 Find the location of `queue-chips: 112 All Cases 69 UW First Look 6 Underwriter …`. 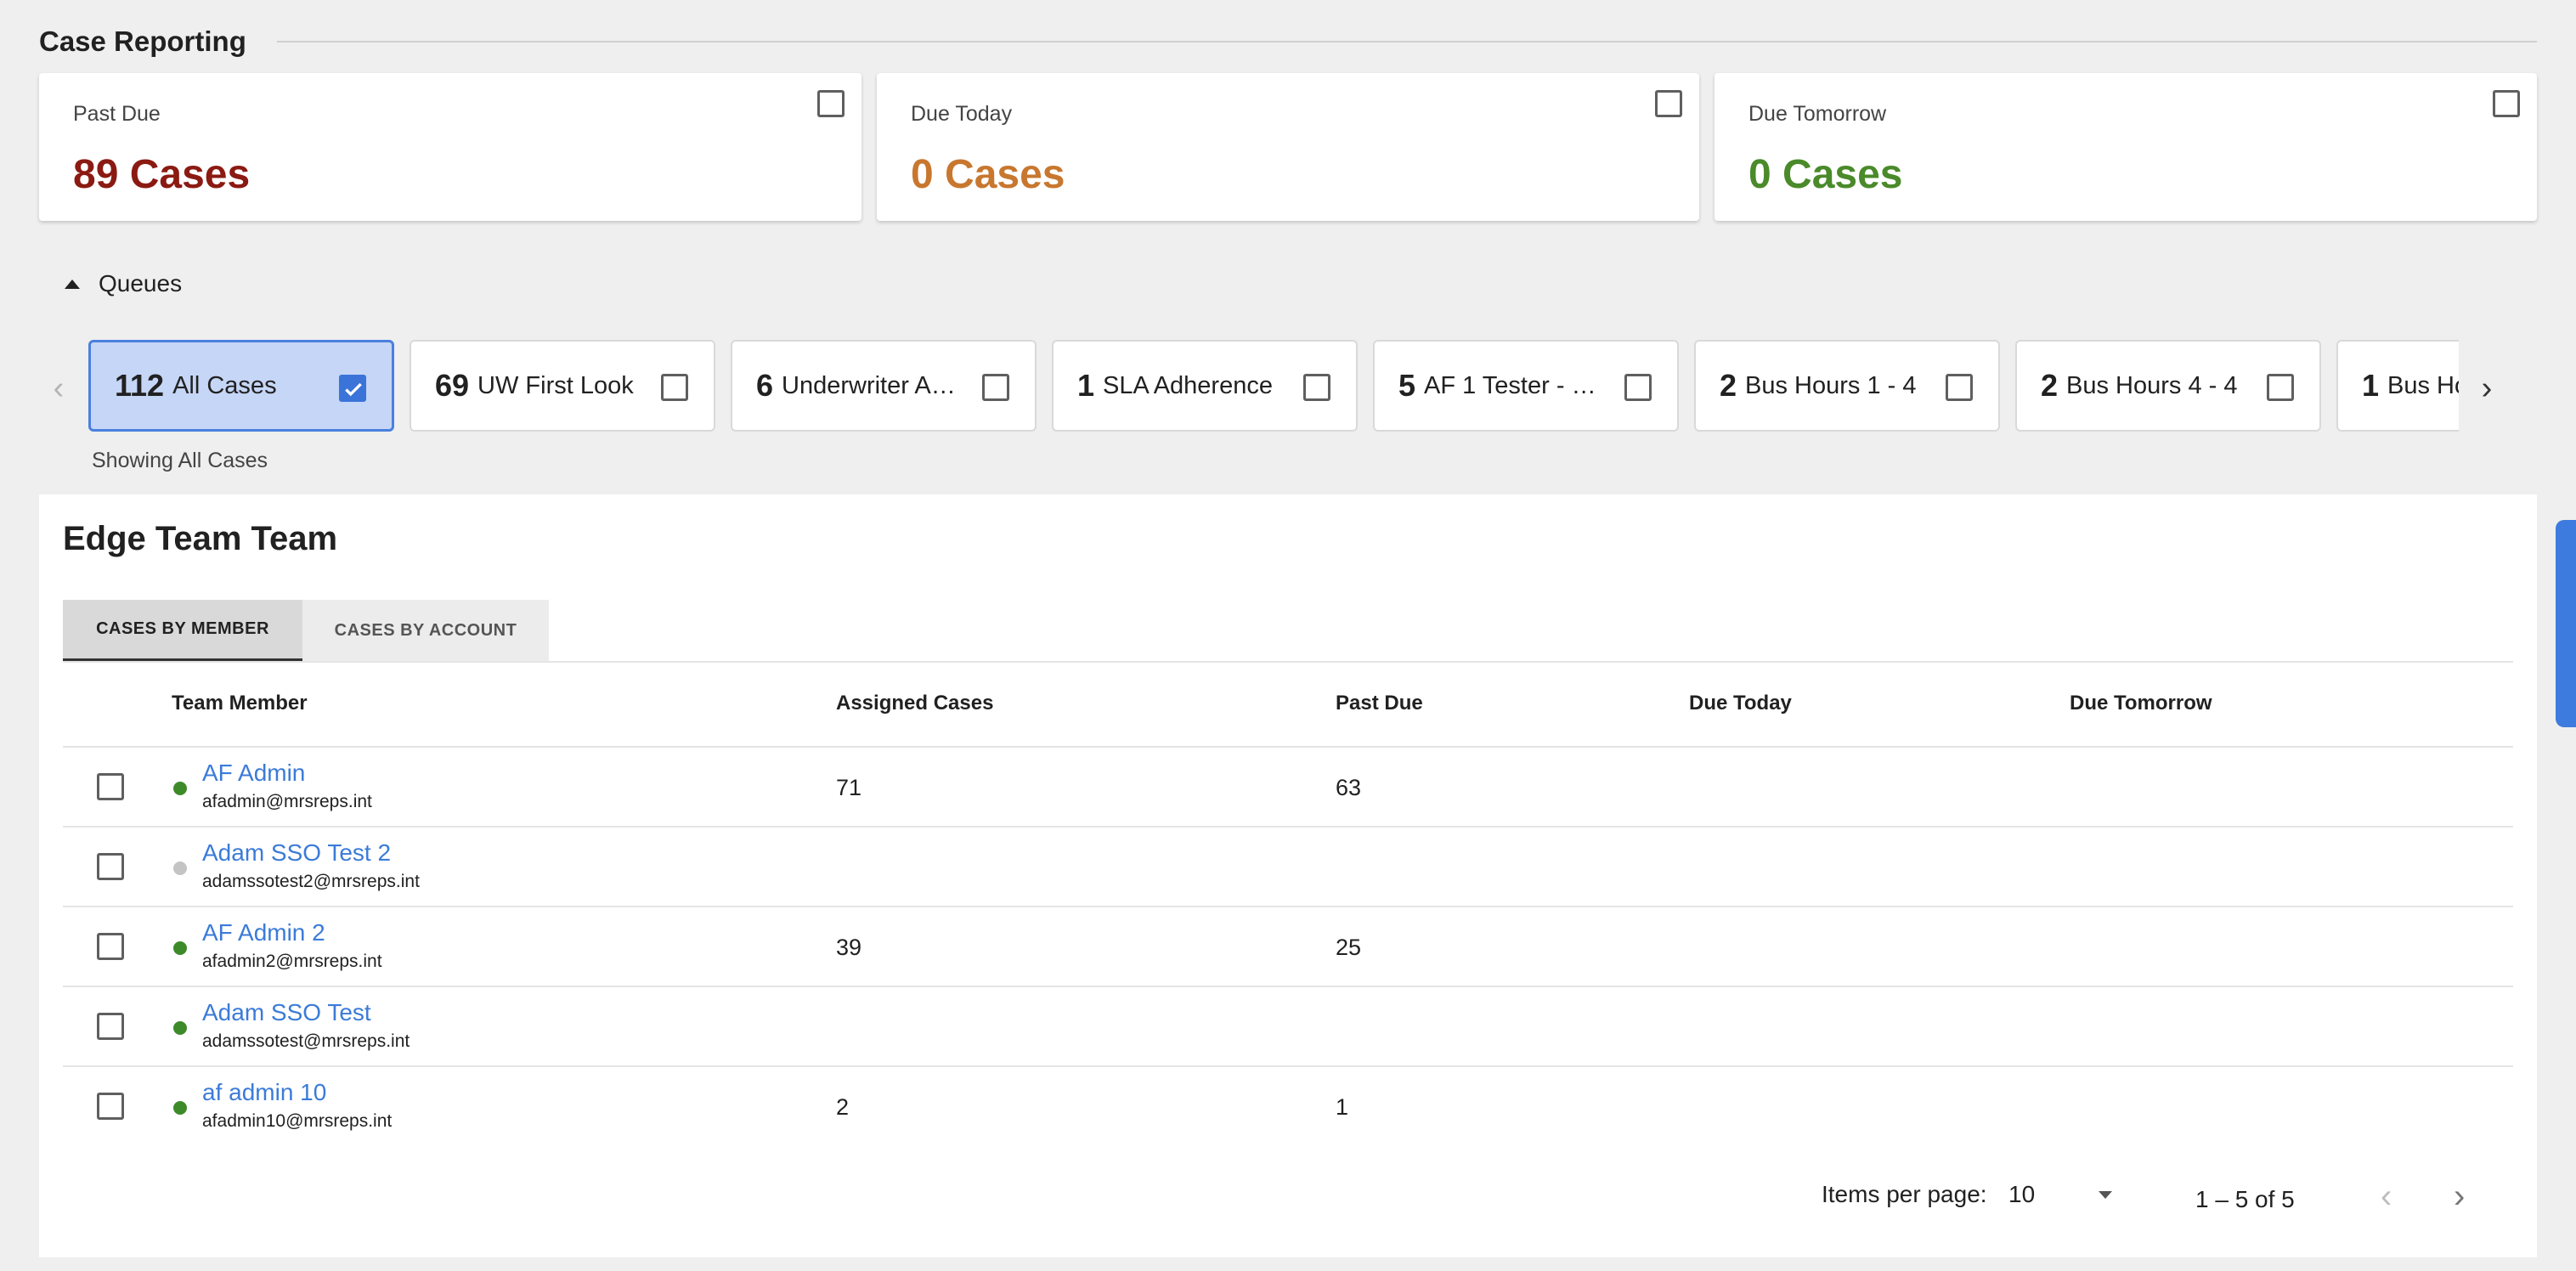

queue-chips: 112 All Cases 69 UW First Look 6 Underwriter … is located at coordinates (1273, 385).